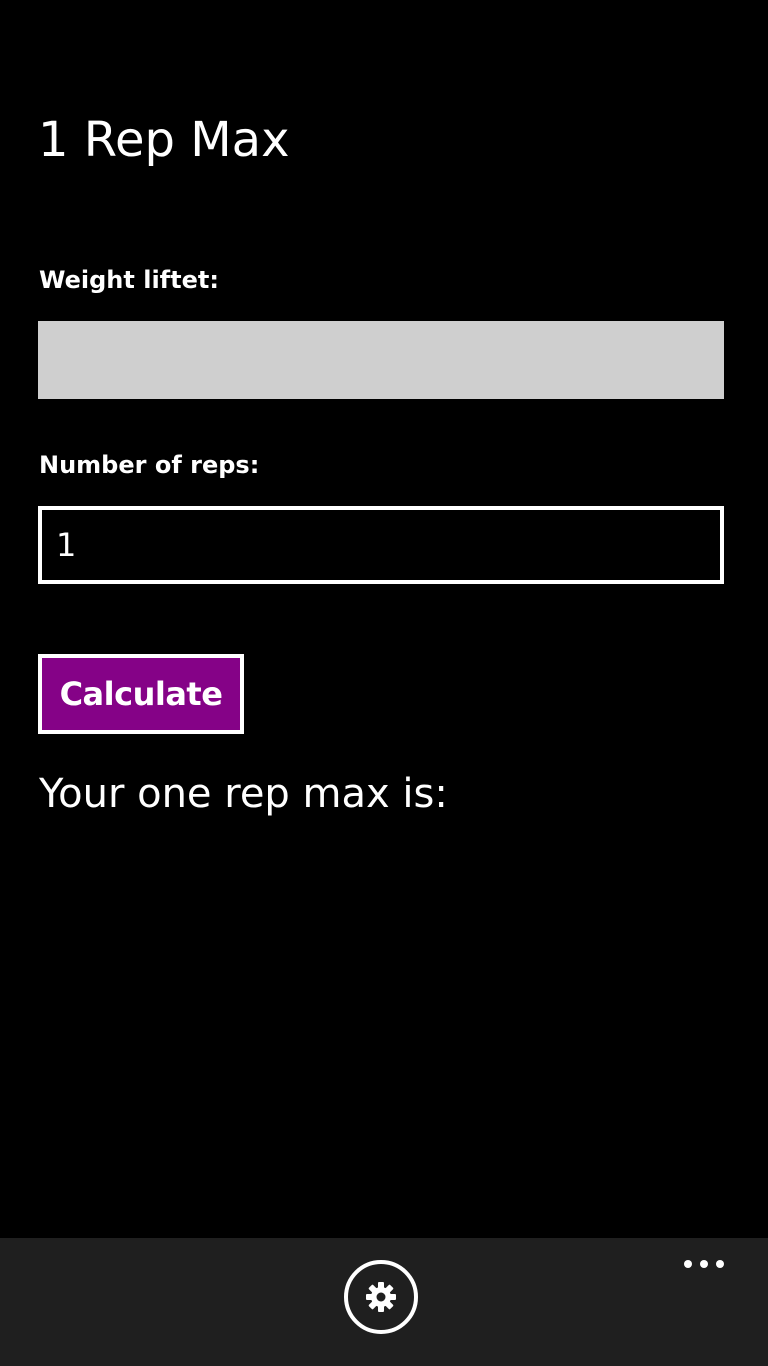  What do you see at coordinates (381, 360) in the screenshot?
I see `weight-input` at bounding box center [381, 360].